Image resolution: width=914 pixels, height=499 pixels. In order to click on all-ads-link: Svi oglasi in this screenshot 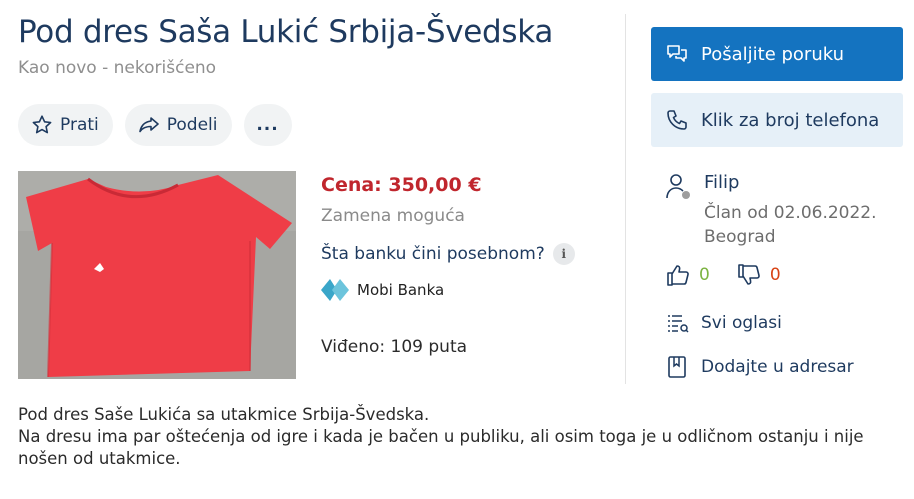, I will do `click(723, 323)`.